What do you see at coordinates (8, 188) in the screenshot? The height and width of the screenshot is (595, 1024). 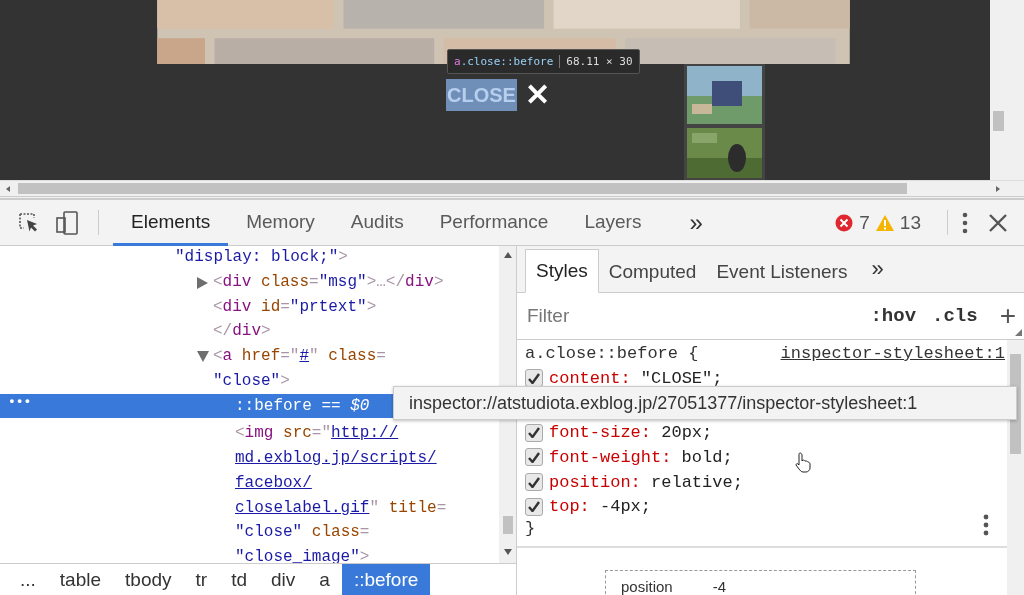 I see `scroll-left-icon` at bounding box center [8, 188].